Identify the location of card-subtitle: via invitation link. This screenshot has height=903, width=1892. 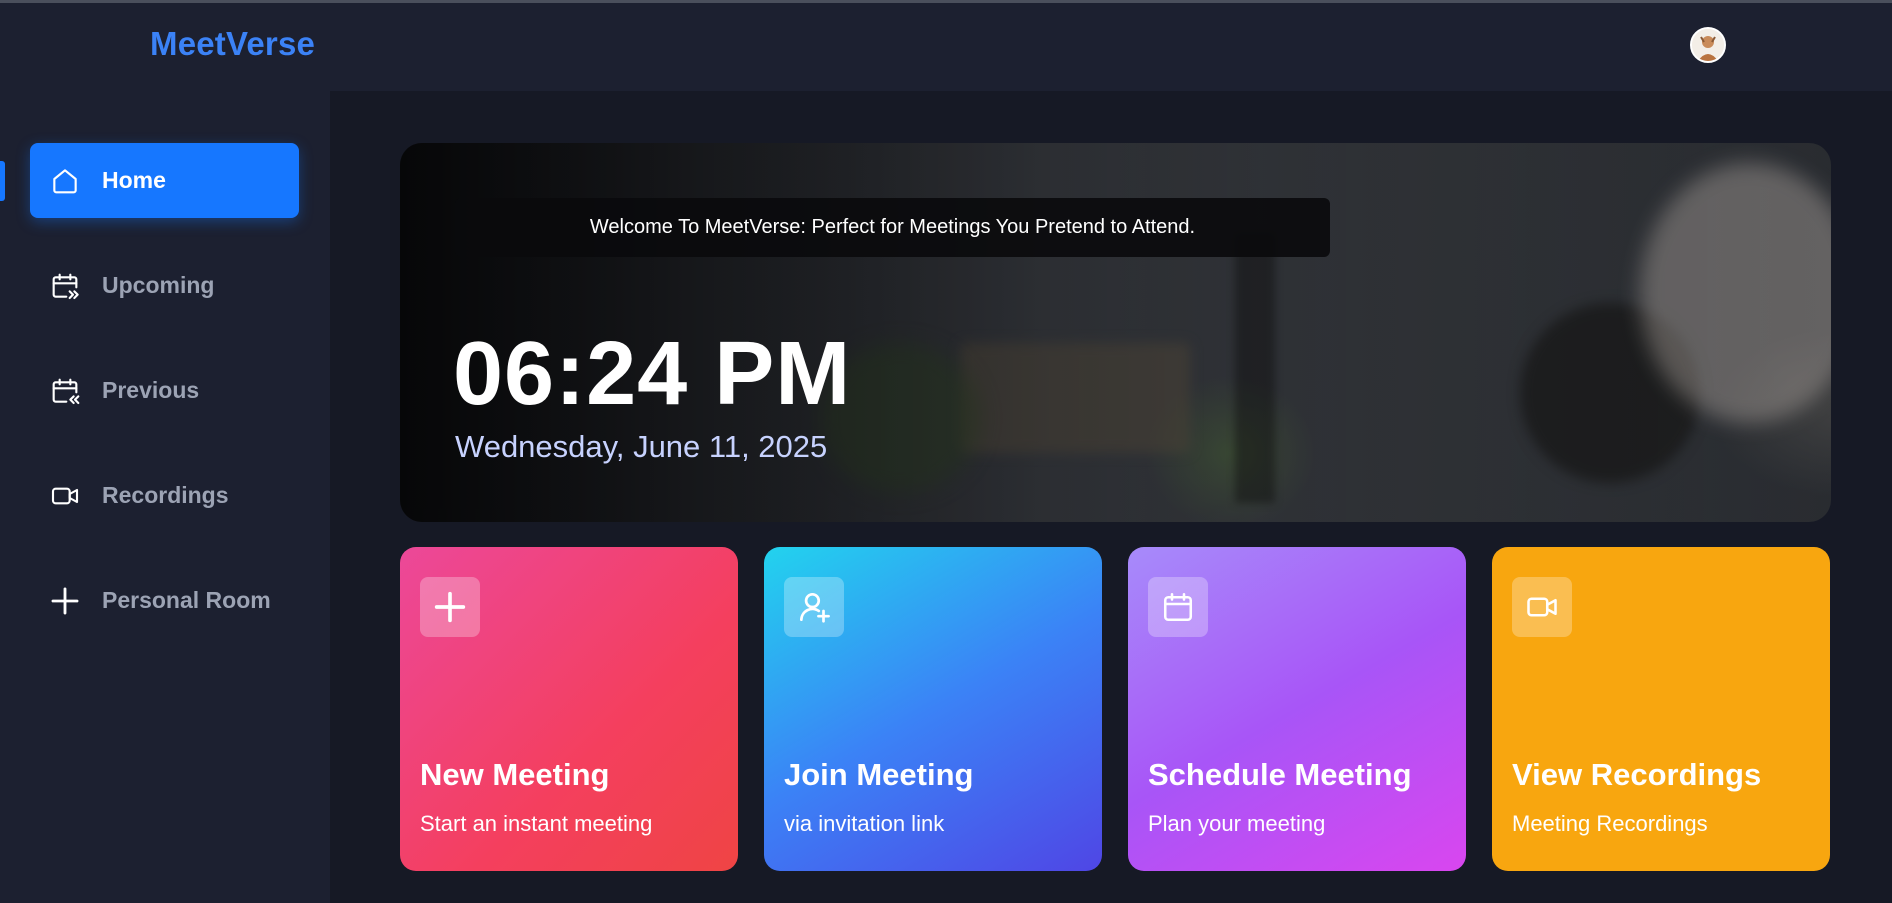
(864, 823).